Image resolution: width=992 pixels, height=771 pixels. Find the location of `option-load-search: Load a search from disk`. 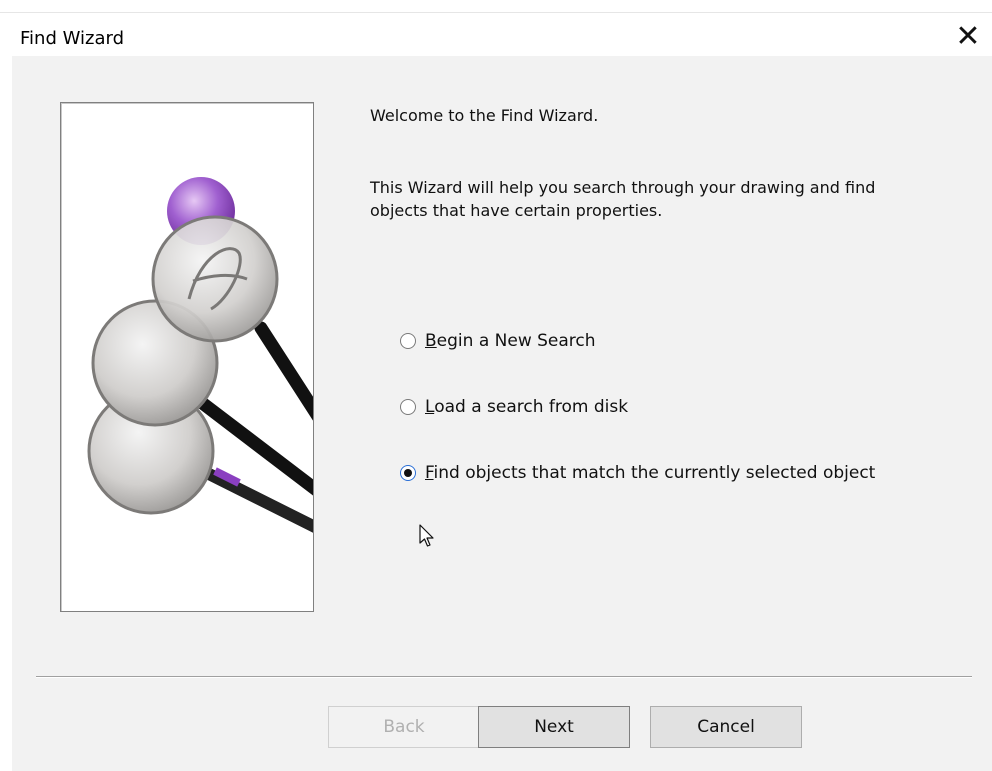

option-load-search: Load a search from disk is located at coordinates (514, 407).